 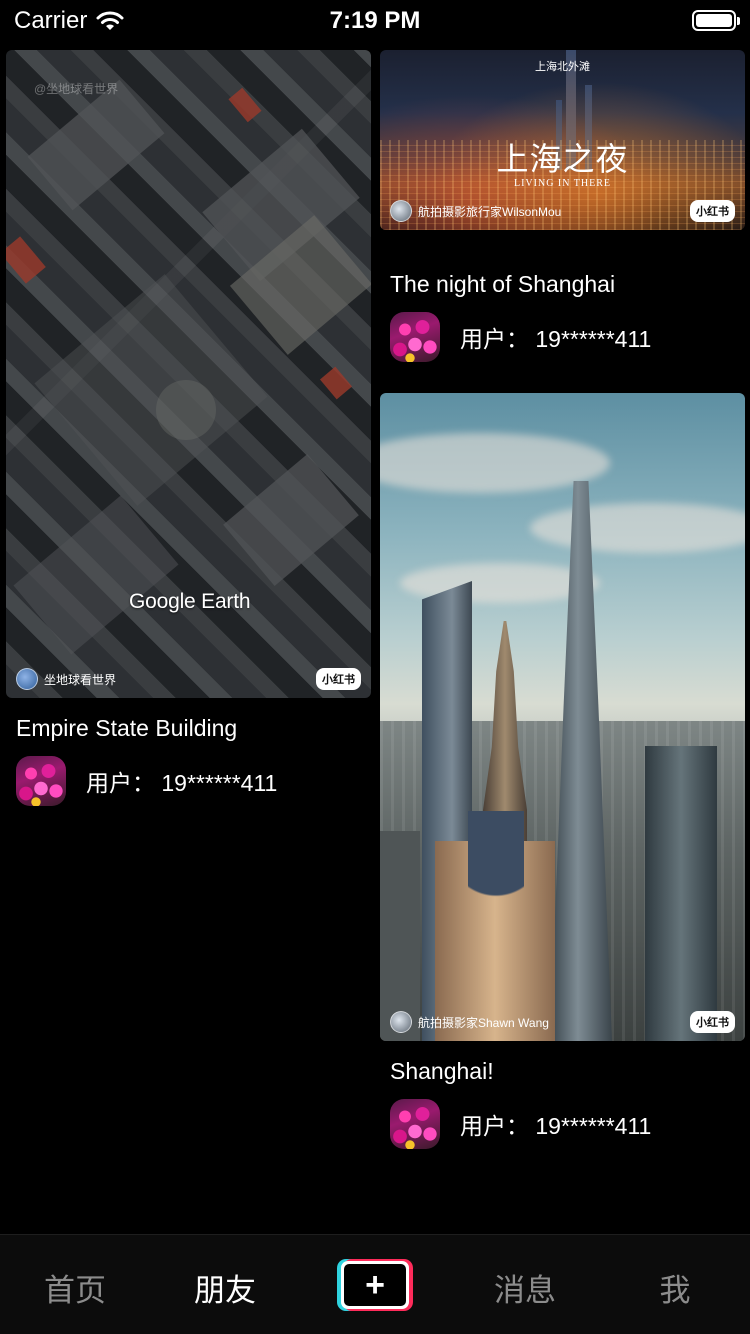 I want to click on source-name: 航拍摄影家Shawn Wang, so click(x=483, y=1022).